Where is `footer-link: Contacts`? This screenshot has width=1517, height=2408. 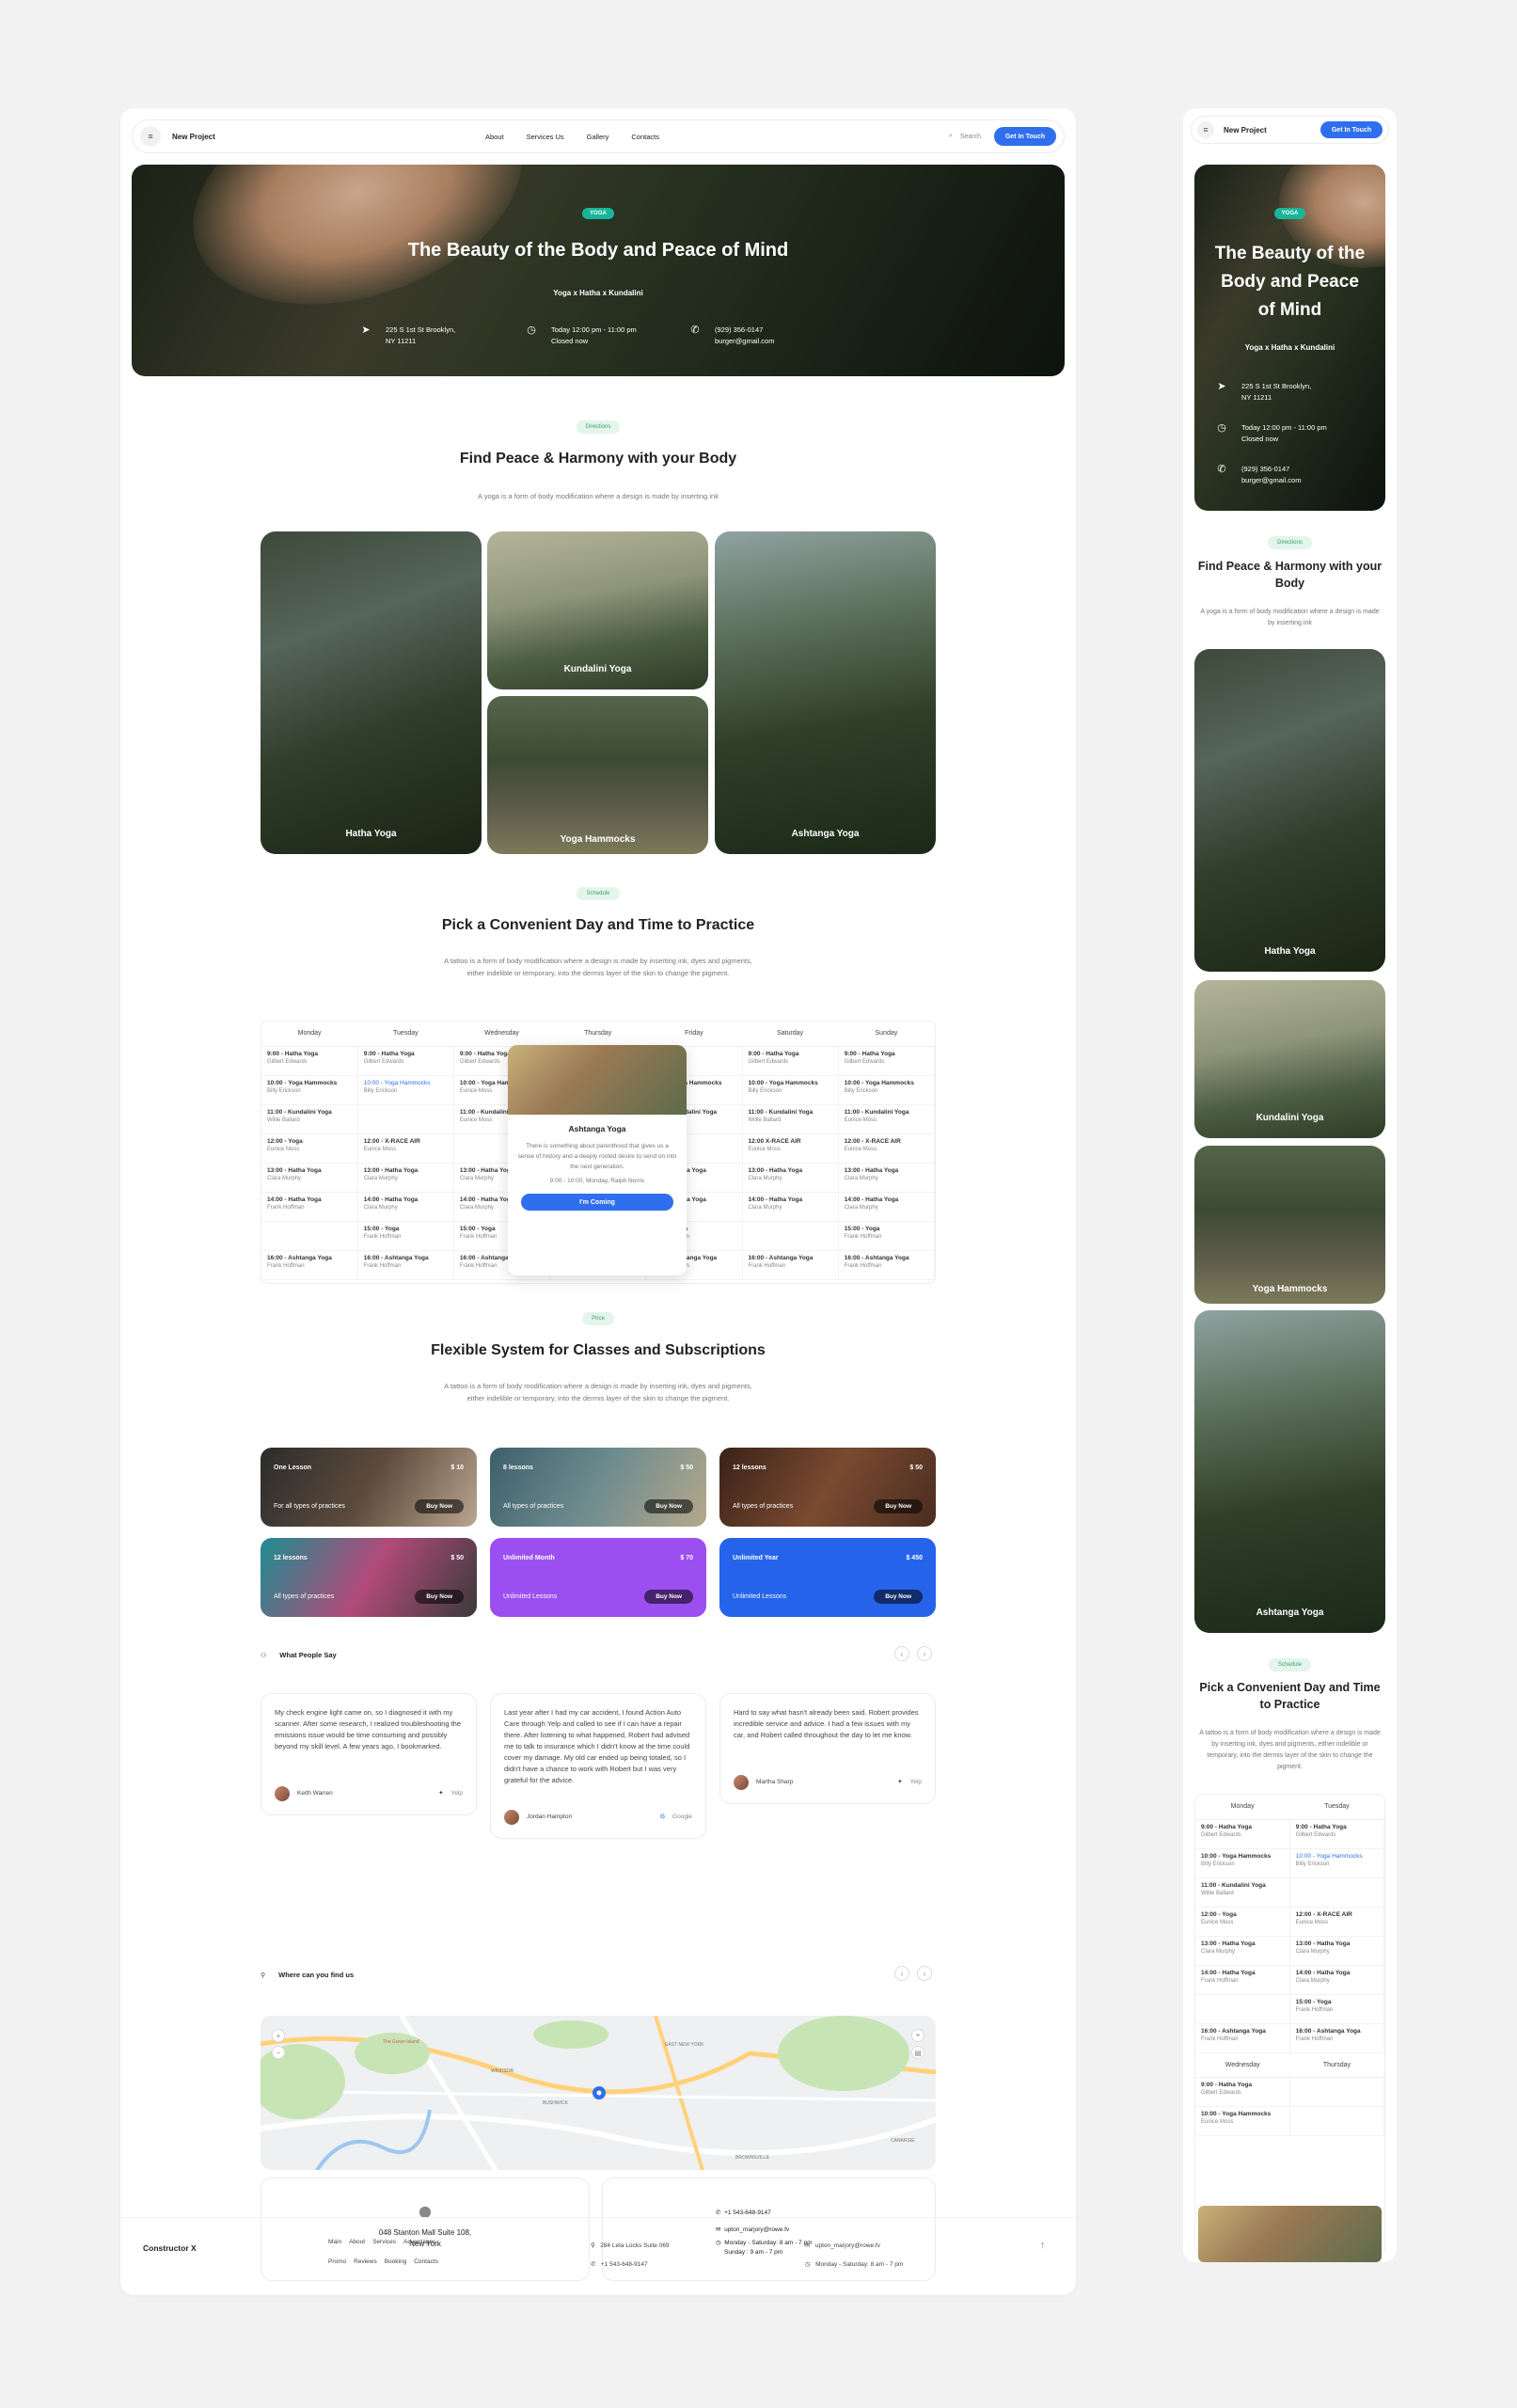 footer-link: Contacts is located at coordinates (426, 2262).